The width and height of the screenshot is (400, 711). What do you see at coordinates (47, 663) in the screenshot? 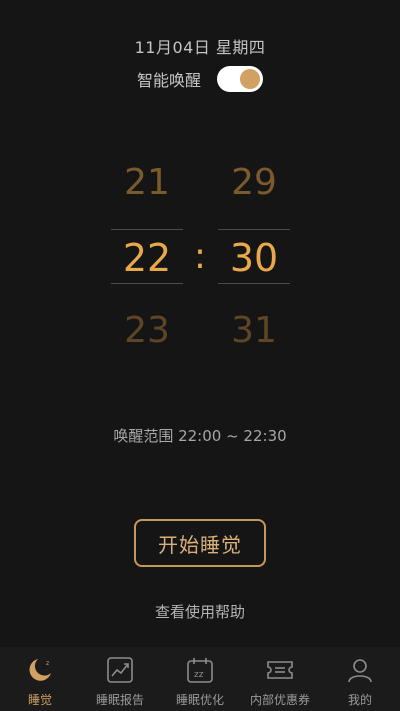
I see `svg-text: z` at bounding box center [47, 663].